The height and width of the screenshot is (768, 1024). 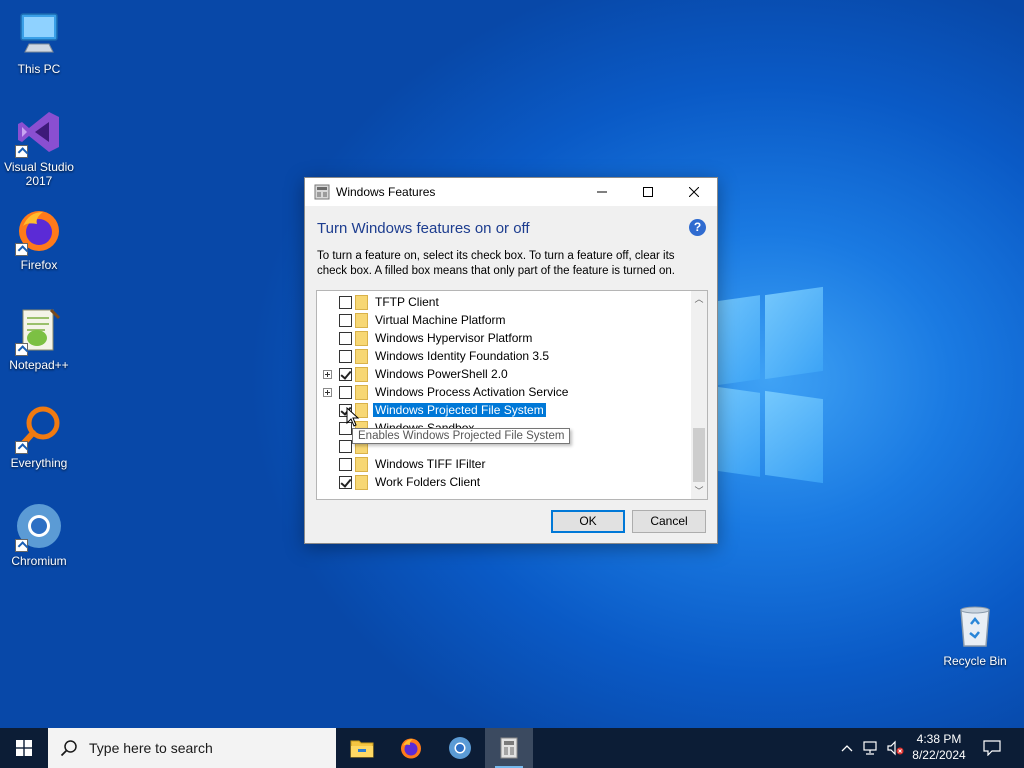 I want to click on taskbar: Type here to search 4:38 PM 8/22/2024, so click(x=512, y=748).